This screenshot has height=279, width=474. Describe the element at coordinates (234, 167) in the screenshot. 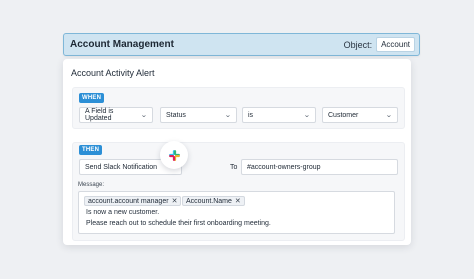

I see `to-label: To` at that location.